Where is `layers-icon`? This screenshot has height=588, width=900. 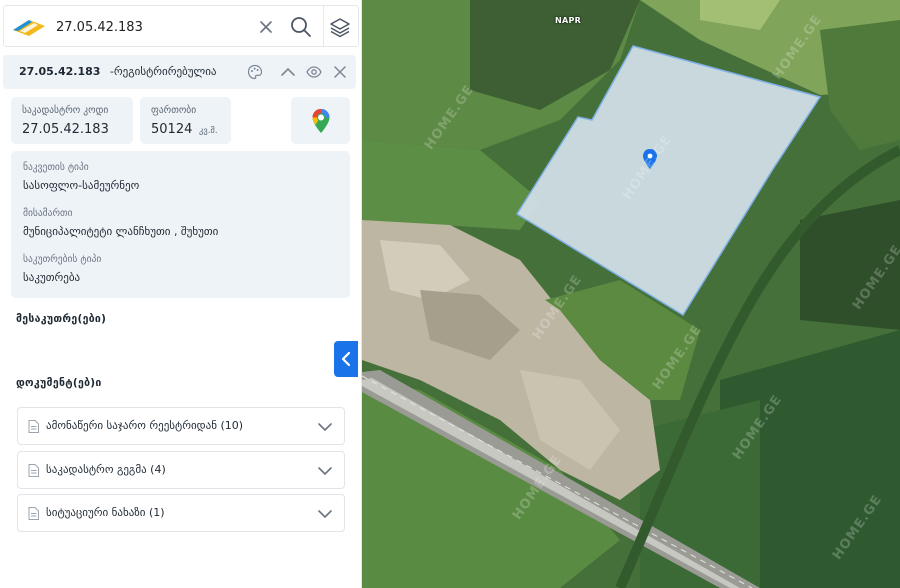 layers-icon is located at coordinates (340, 28).